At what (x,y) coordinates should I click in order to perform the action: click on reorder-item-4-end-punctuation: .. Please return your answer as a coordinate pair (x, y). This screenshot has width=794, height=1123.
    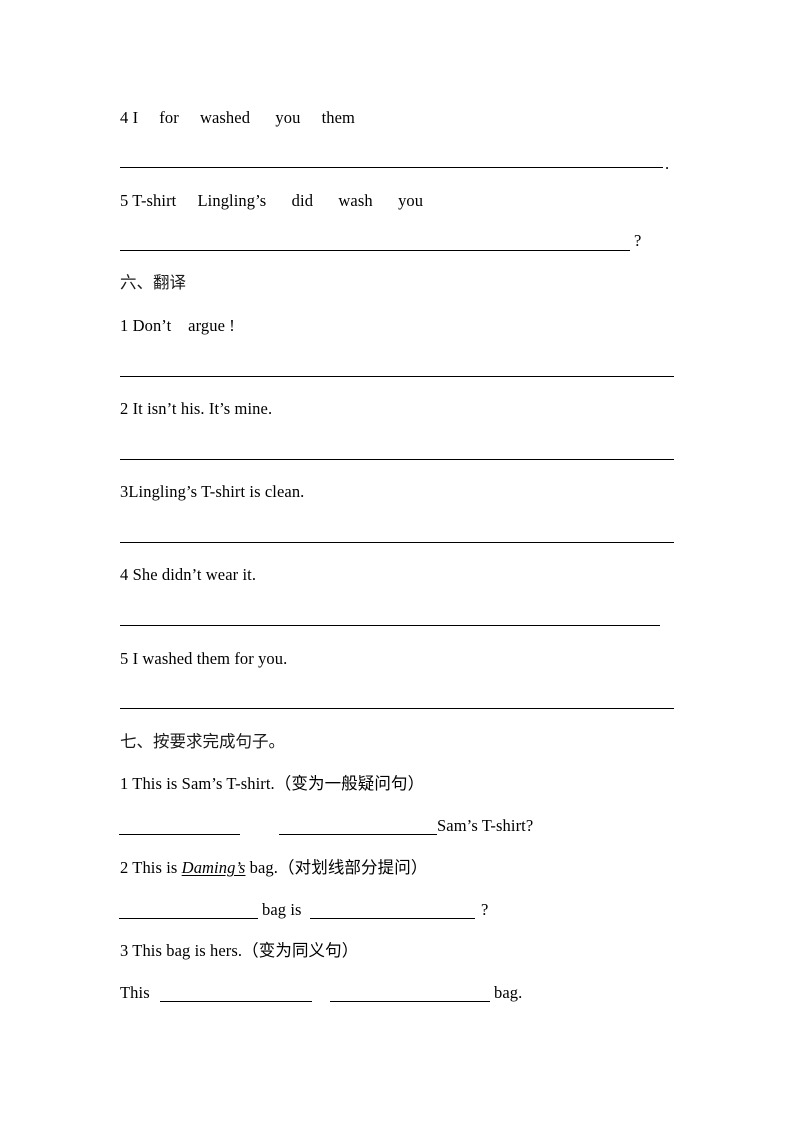
    Looking at the image, I should click on (667, 163).